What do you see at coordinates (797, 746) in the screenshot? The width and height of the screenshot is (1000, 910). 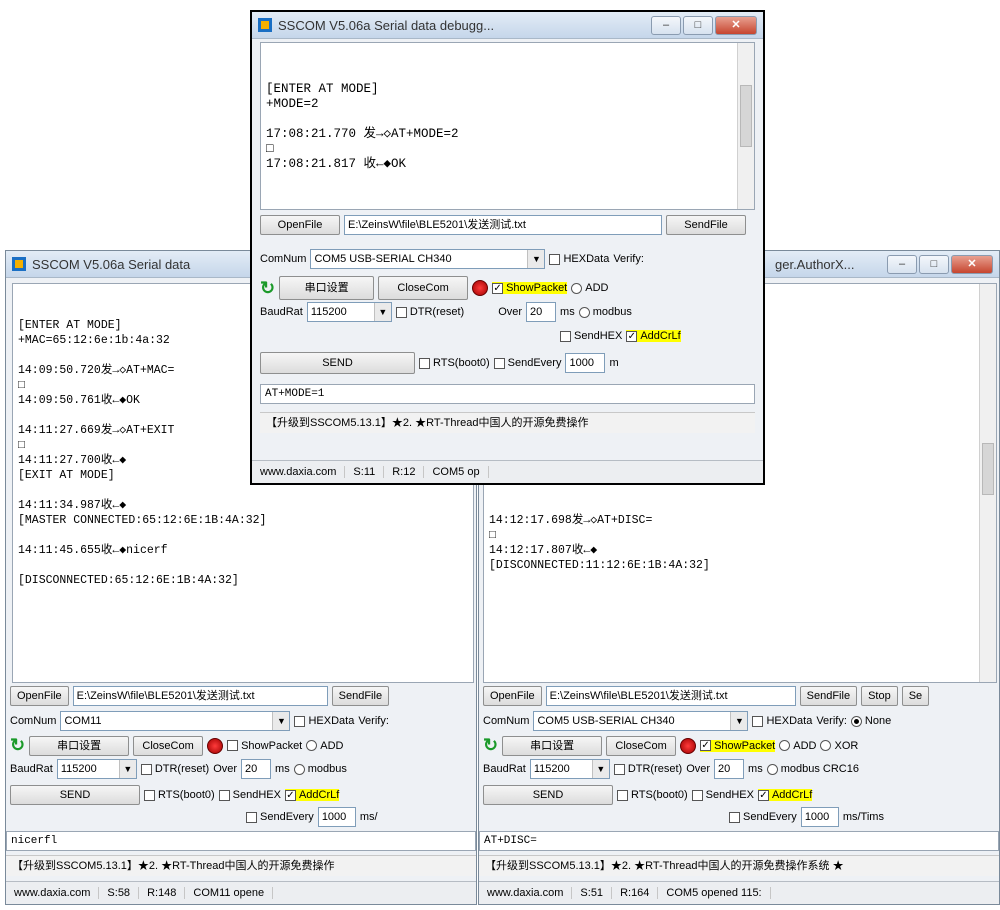 I see `right-add-radio: ADD` at bounding box center [797, 746].